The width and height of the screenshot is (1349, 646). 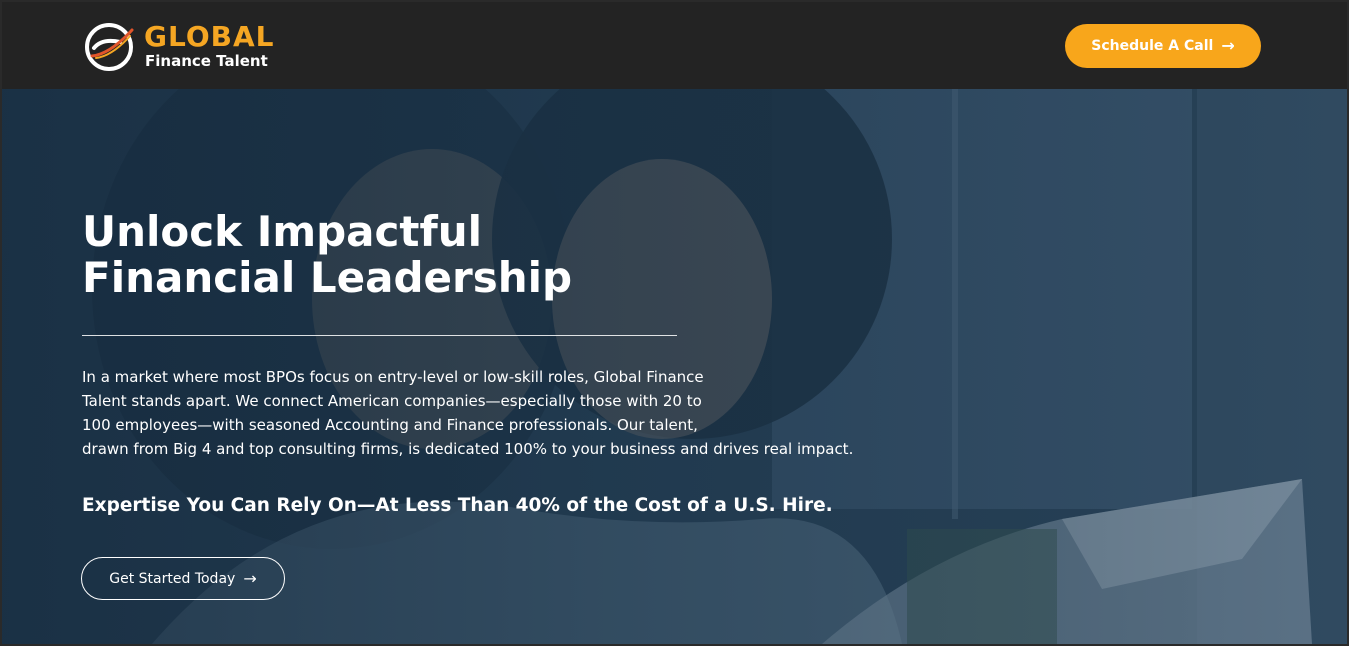 What do you see at coordinates (172, 578) in the screenshot?
I see `get-started-label: Get Started Today` at bounding box center [172, 578].